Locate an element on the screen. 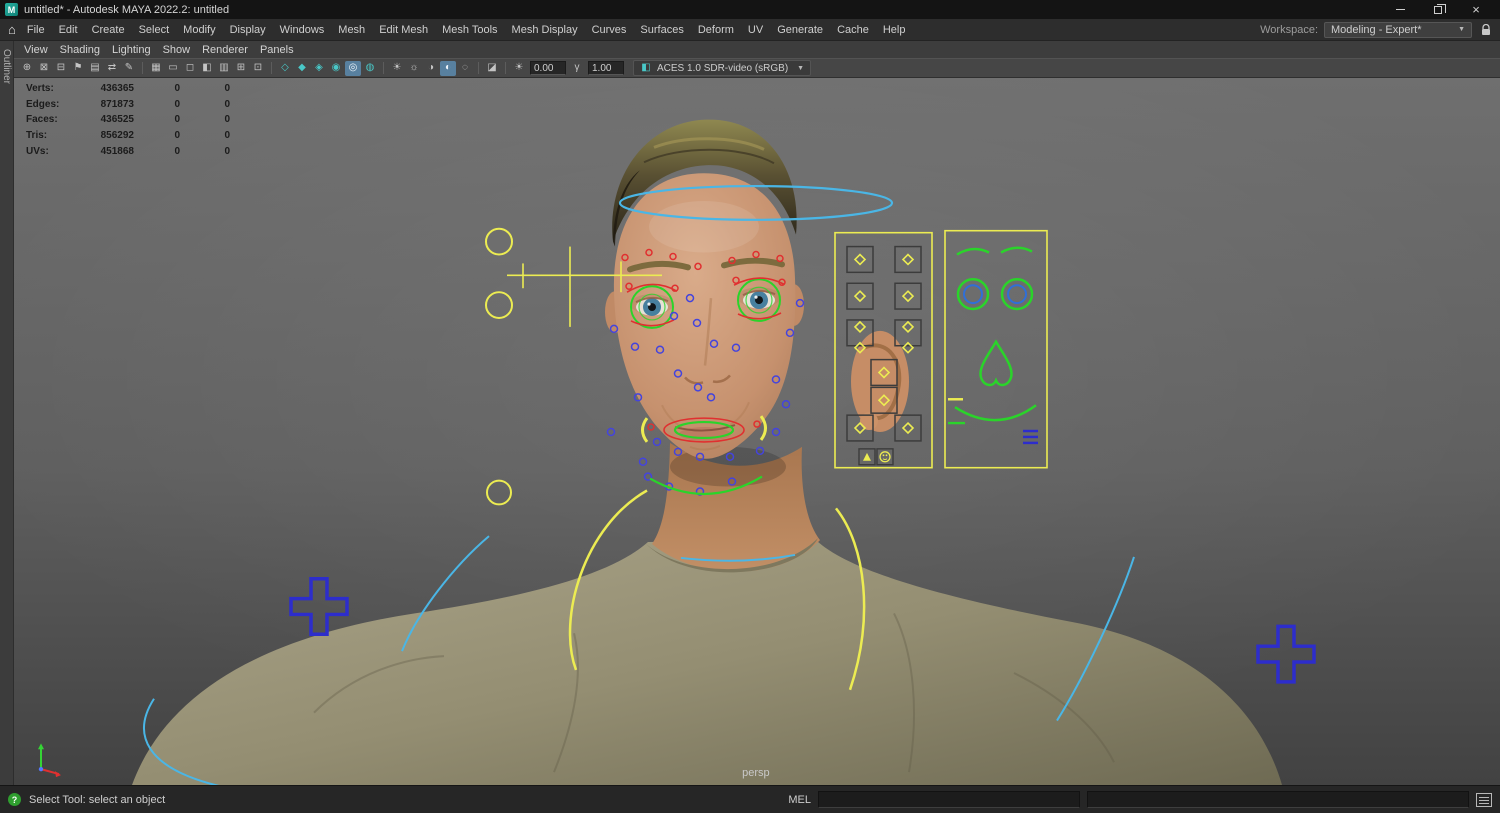  restore-button is located at coordinates (1438, 9).